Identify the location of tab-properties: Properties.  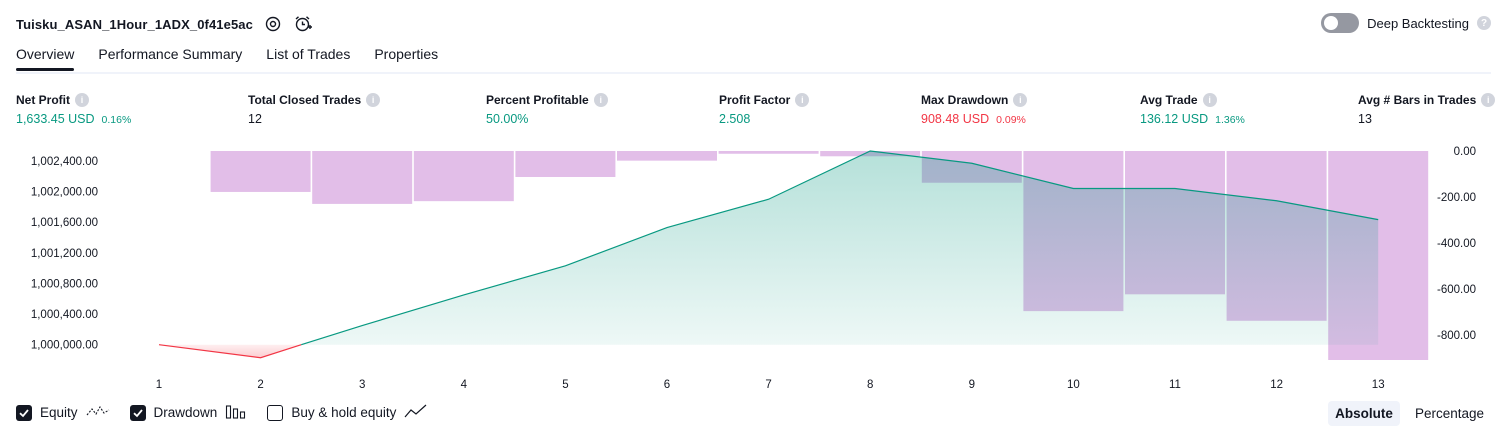
(406, 58).